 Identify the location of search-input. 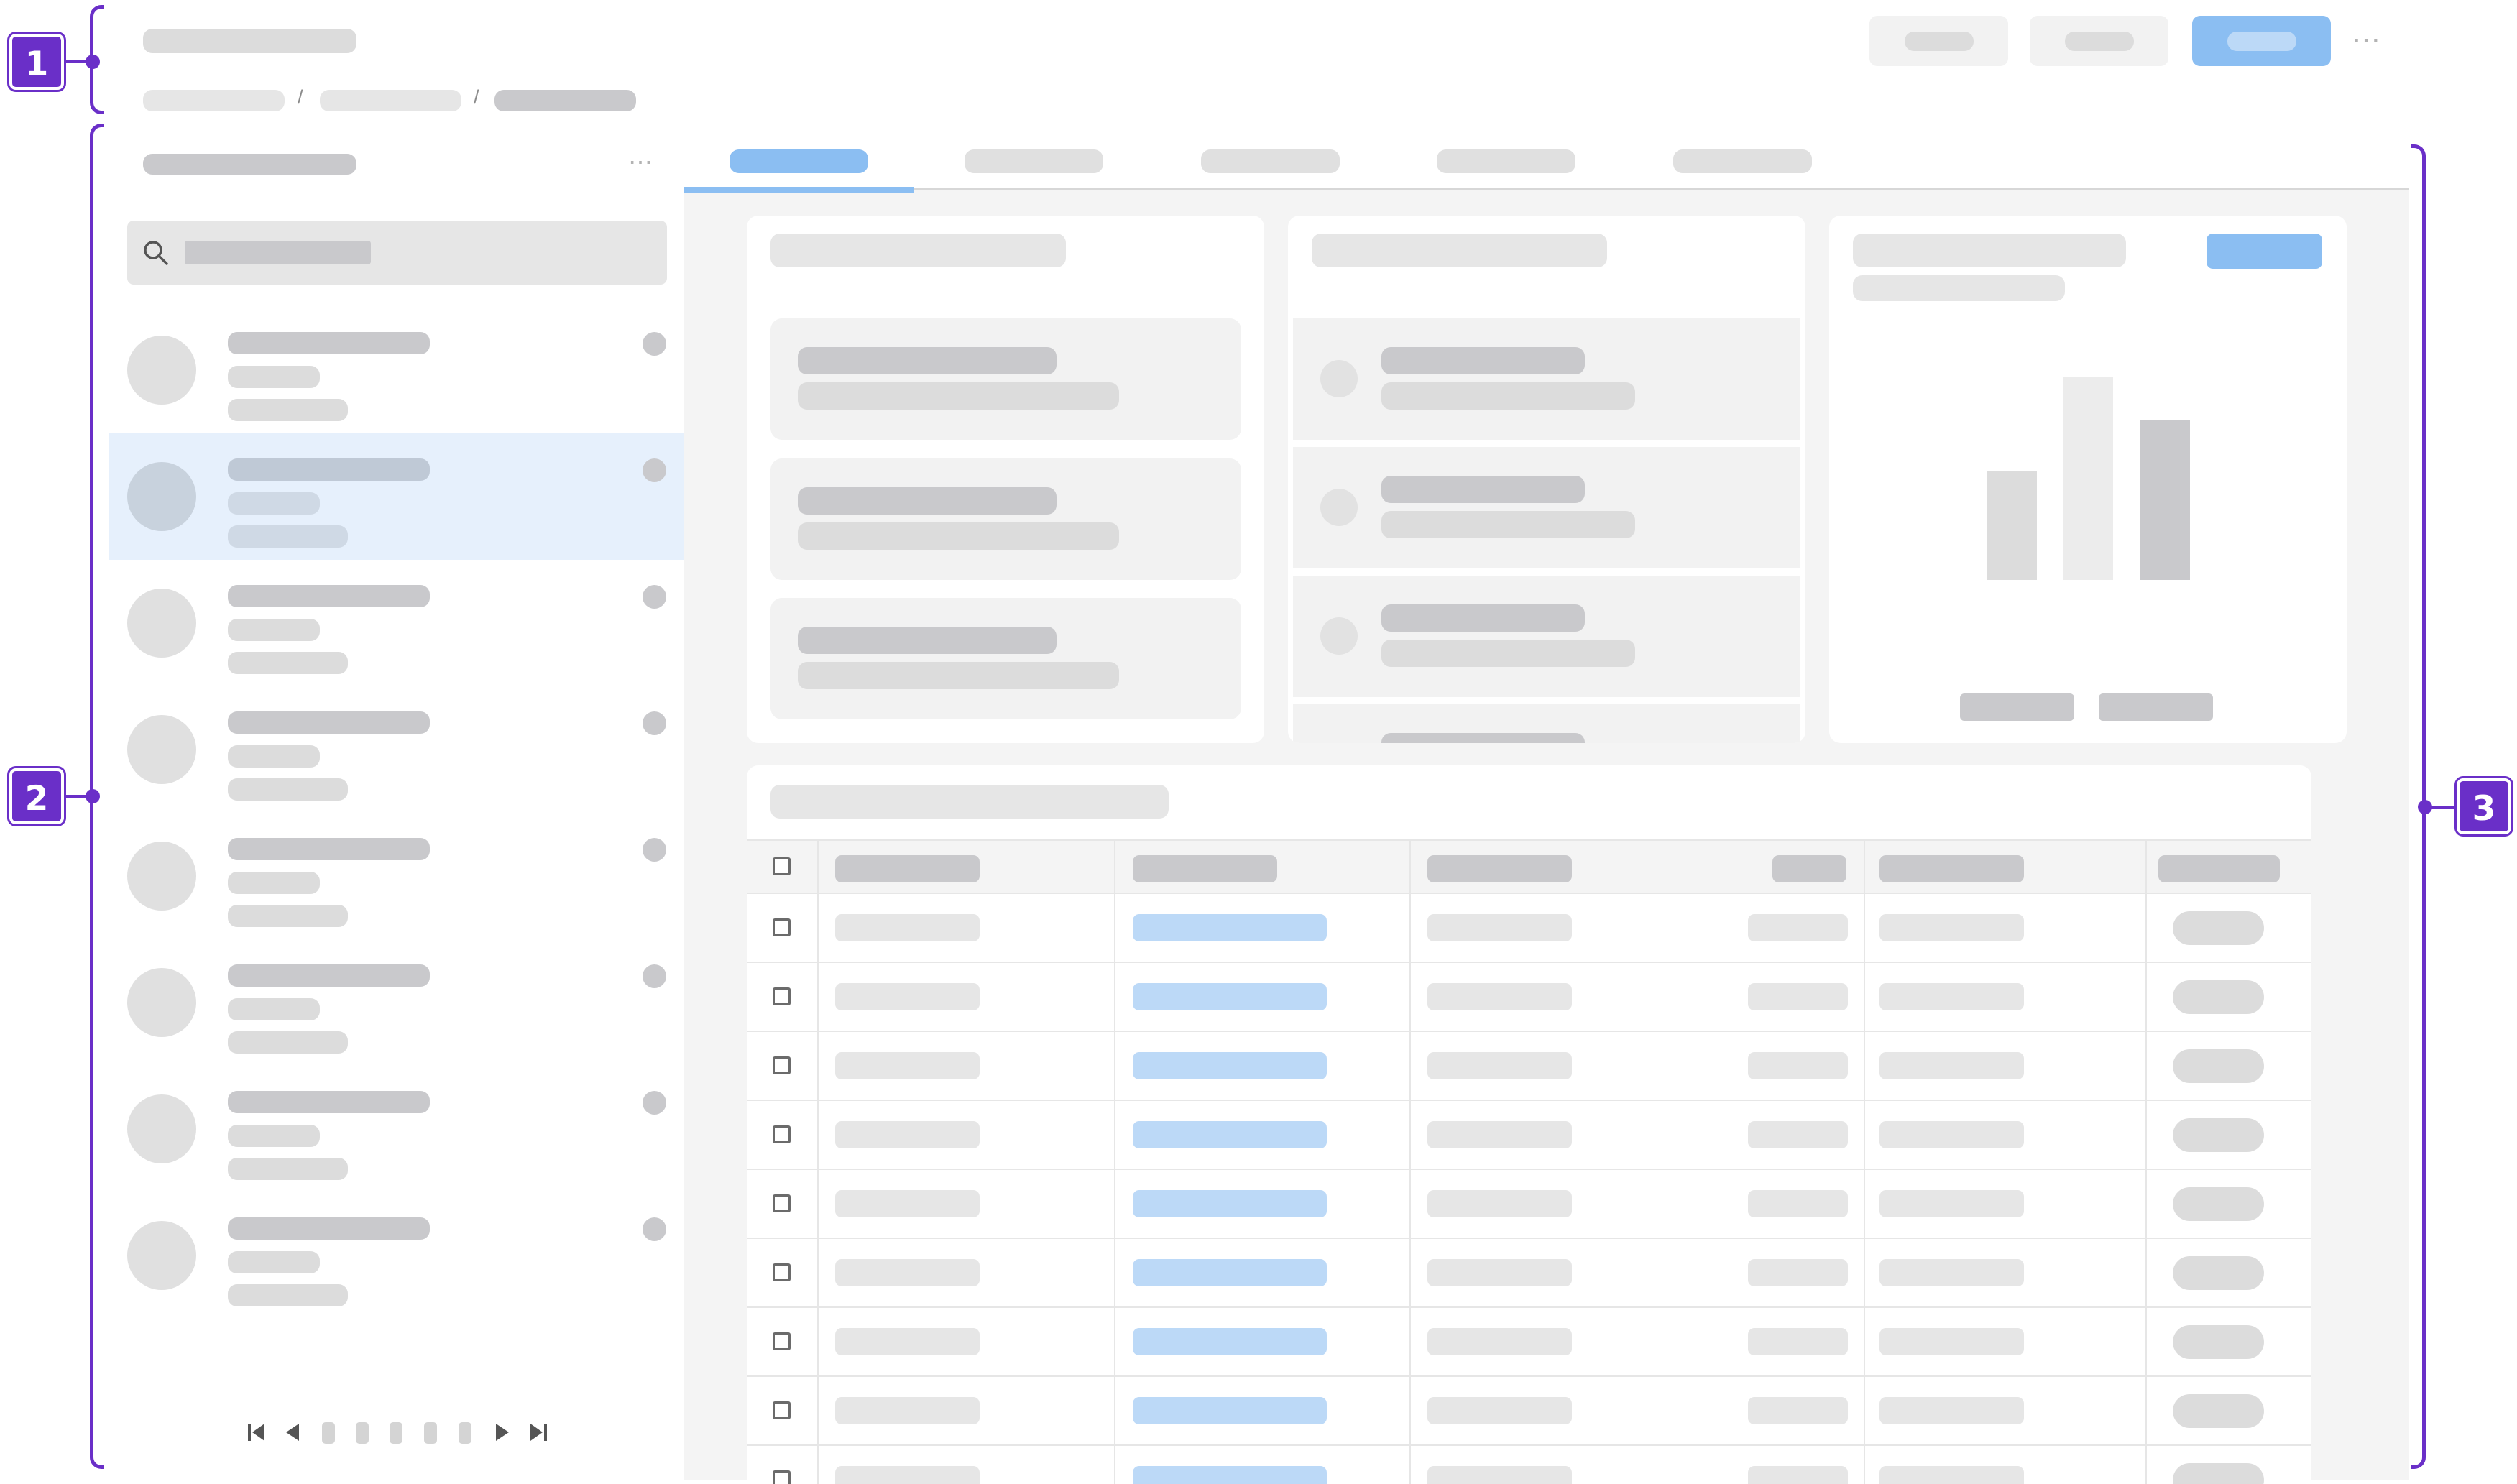
(397, 253).